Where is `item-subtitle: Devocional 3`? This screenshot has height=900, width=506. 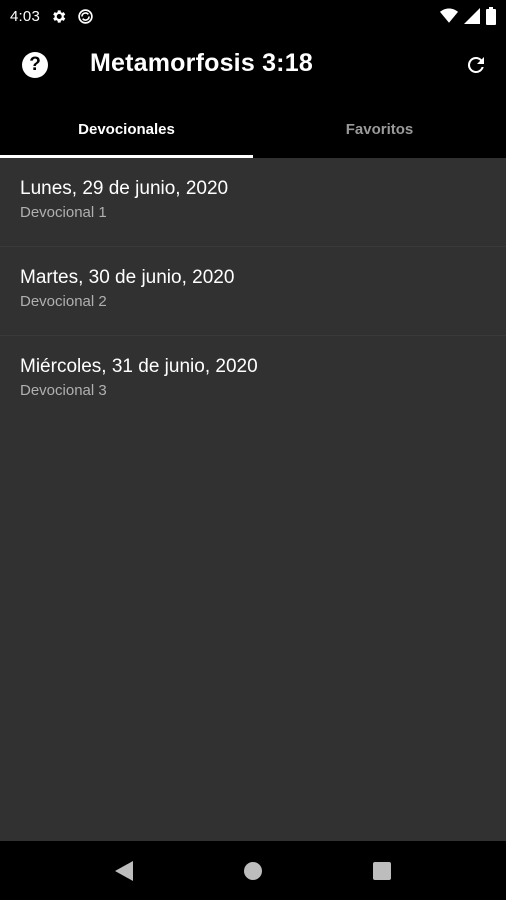
item-subtitle: Devocional 3 is located at coordinates (63, 390).